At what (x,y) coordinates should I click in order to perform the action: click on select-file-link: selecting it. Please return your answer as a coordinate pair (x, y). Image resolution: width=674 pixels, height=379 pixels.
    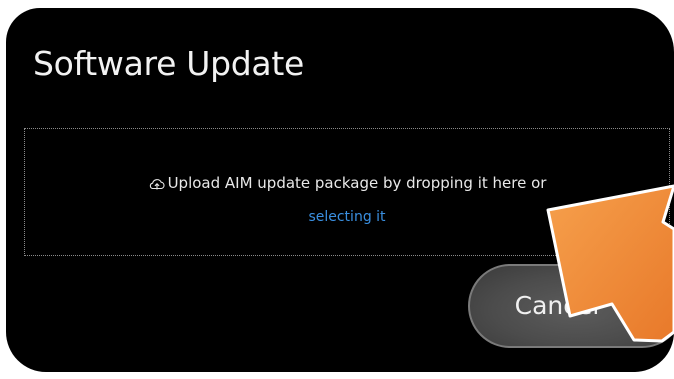
    Looking at the image, I should click on (346, 217).